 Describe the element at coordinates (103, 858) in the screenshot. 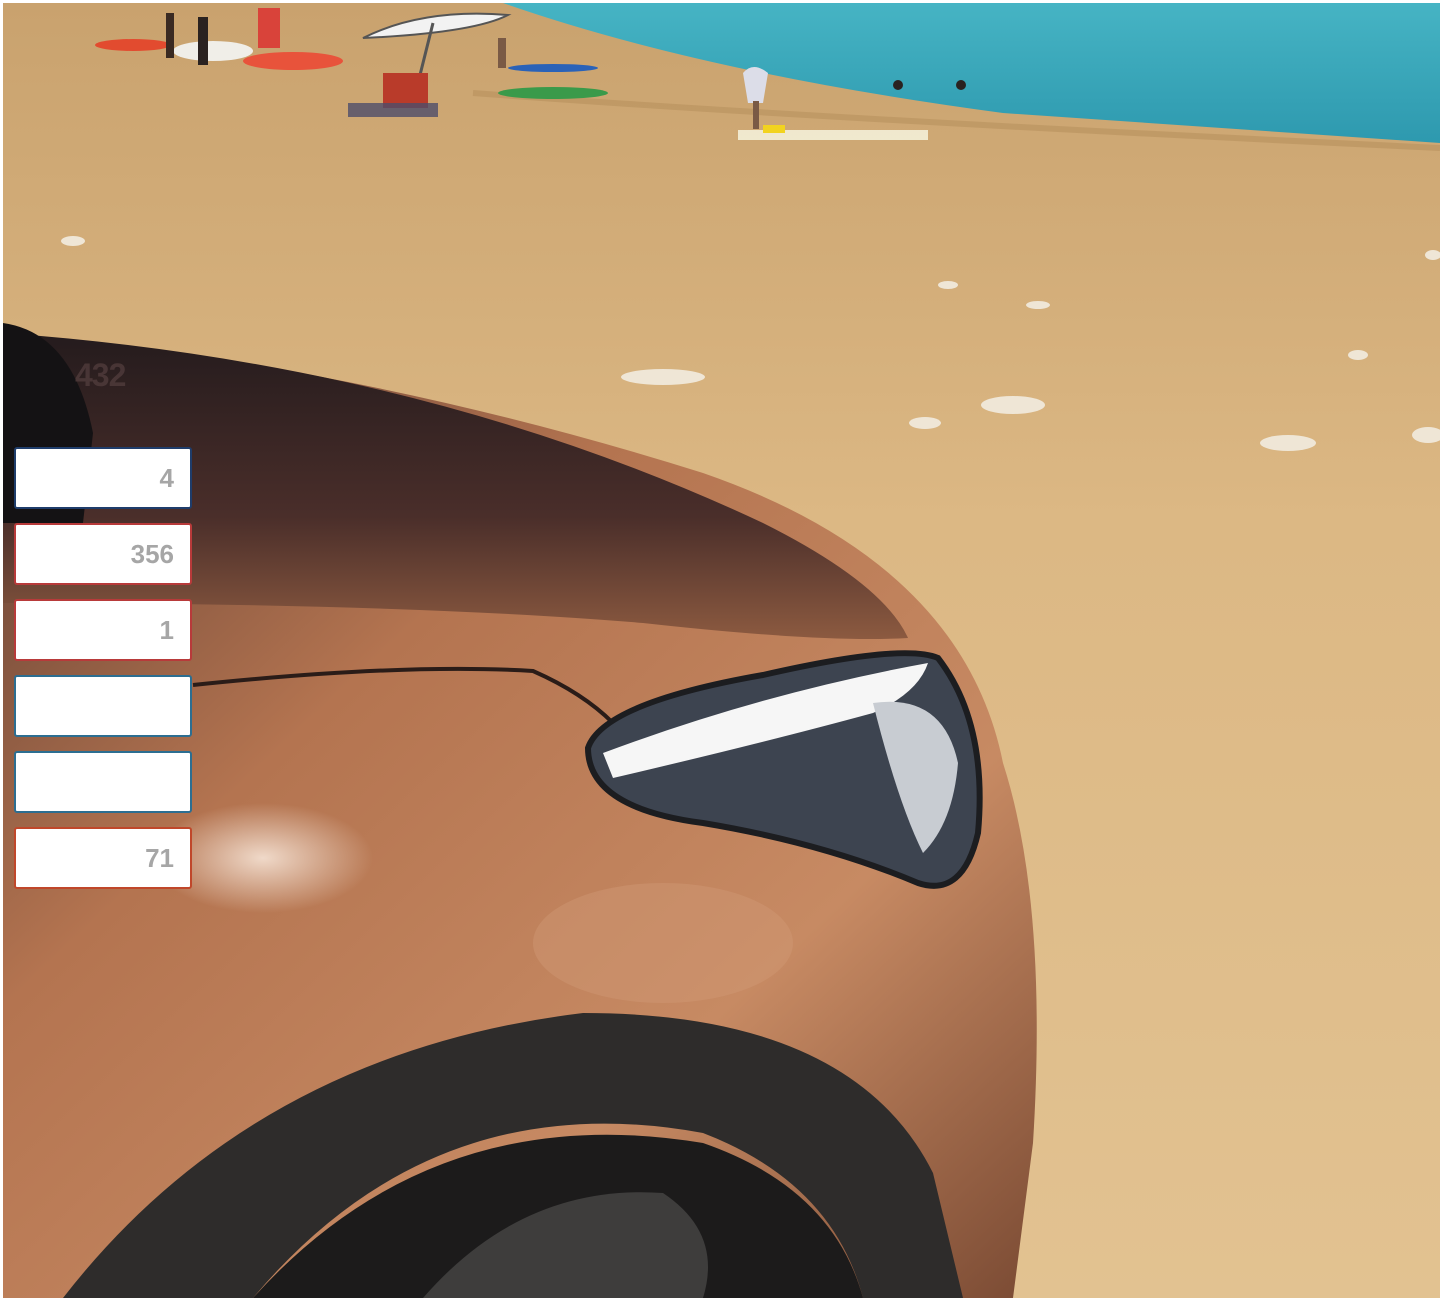

I see `number-field-6: 71` at that location.